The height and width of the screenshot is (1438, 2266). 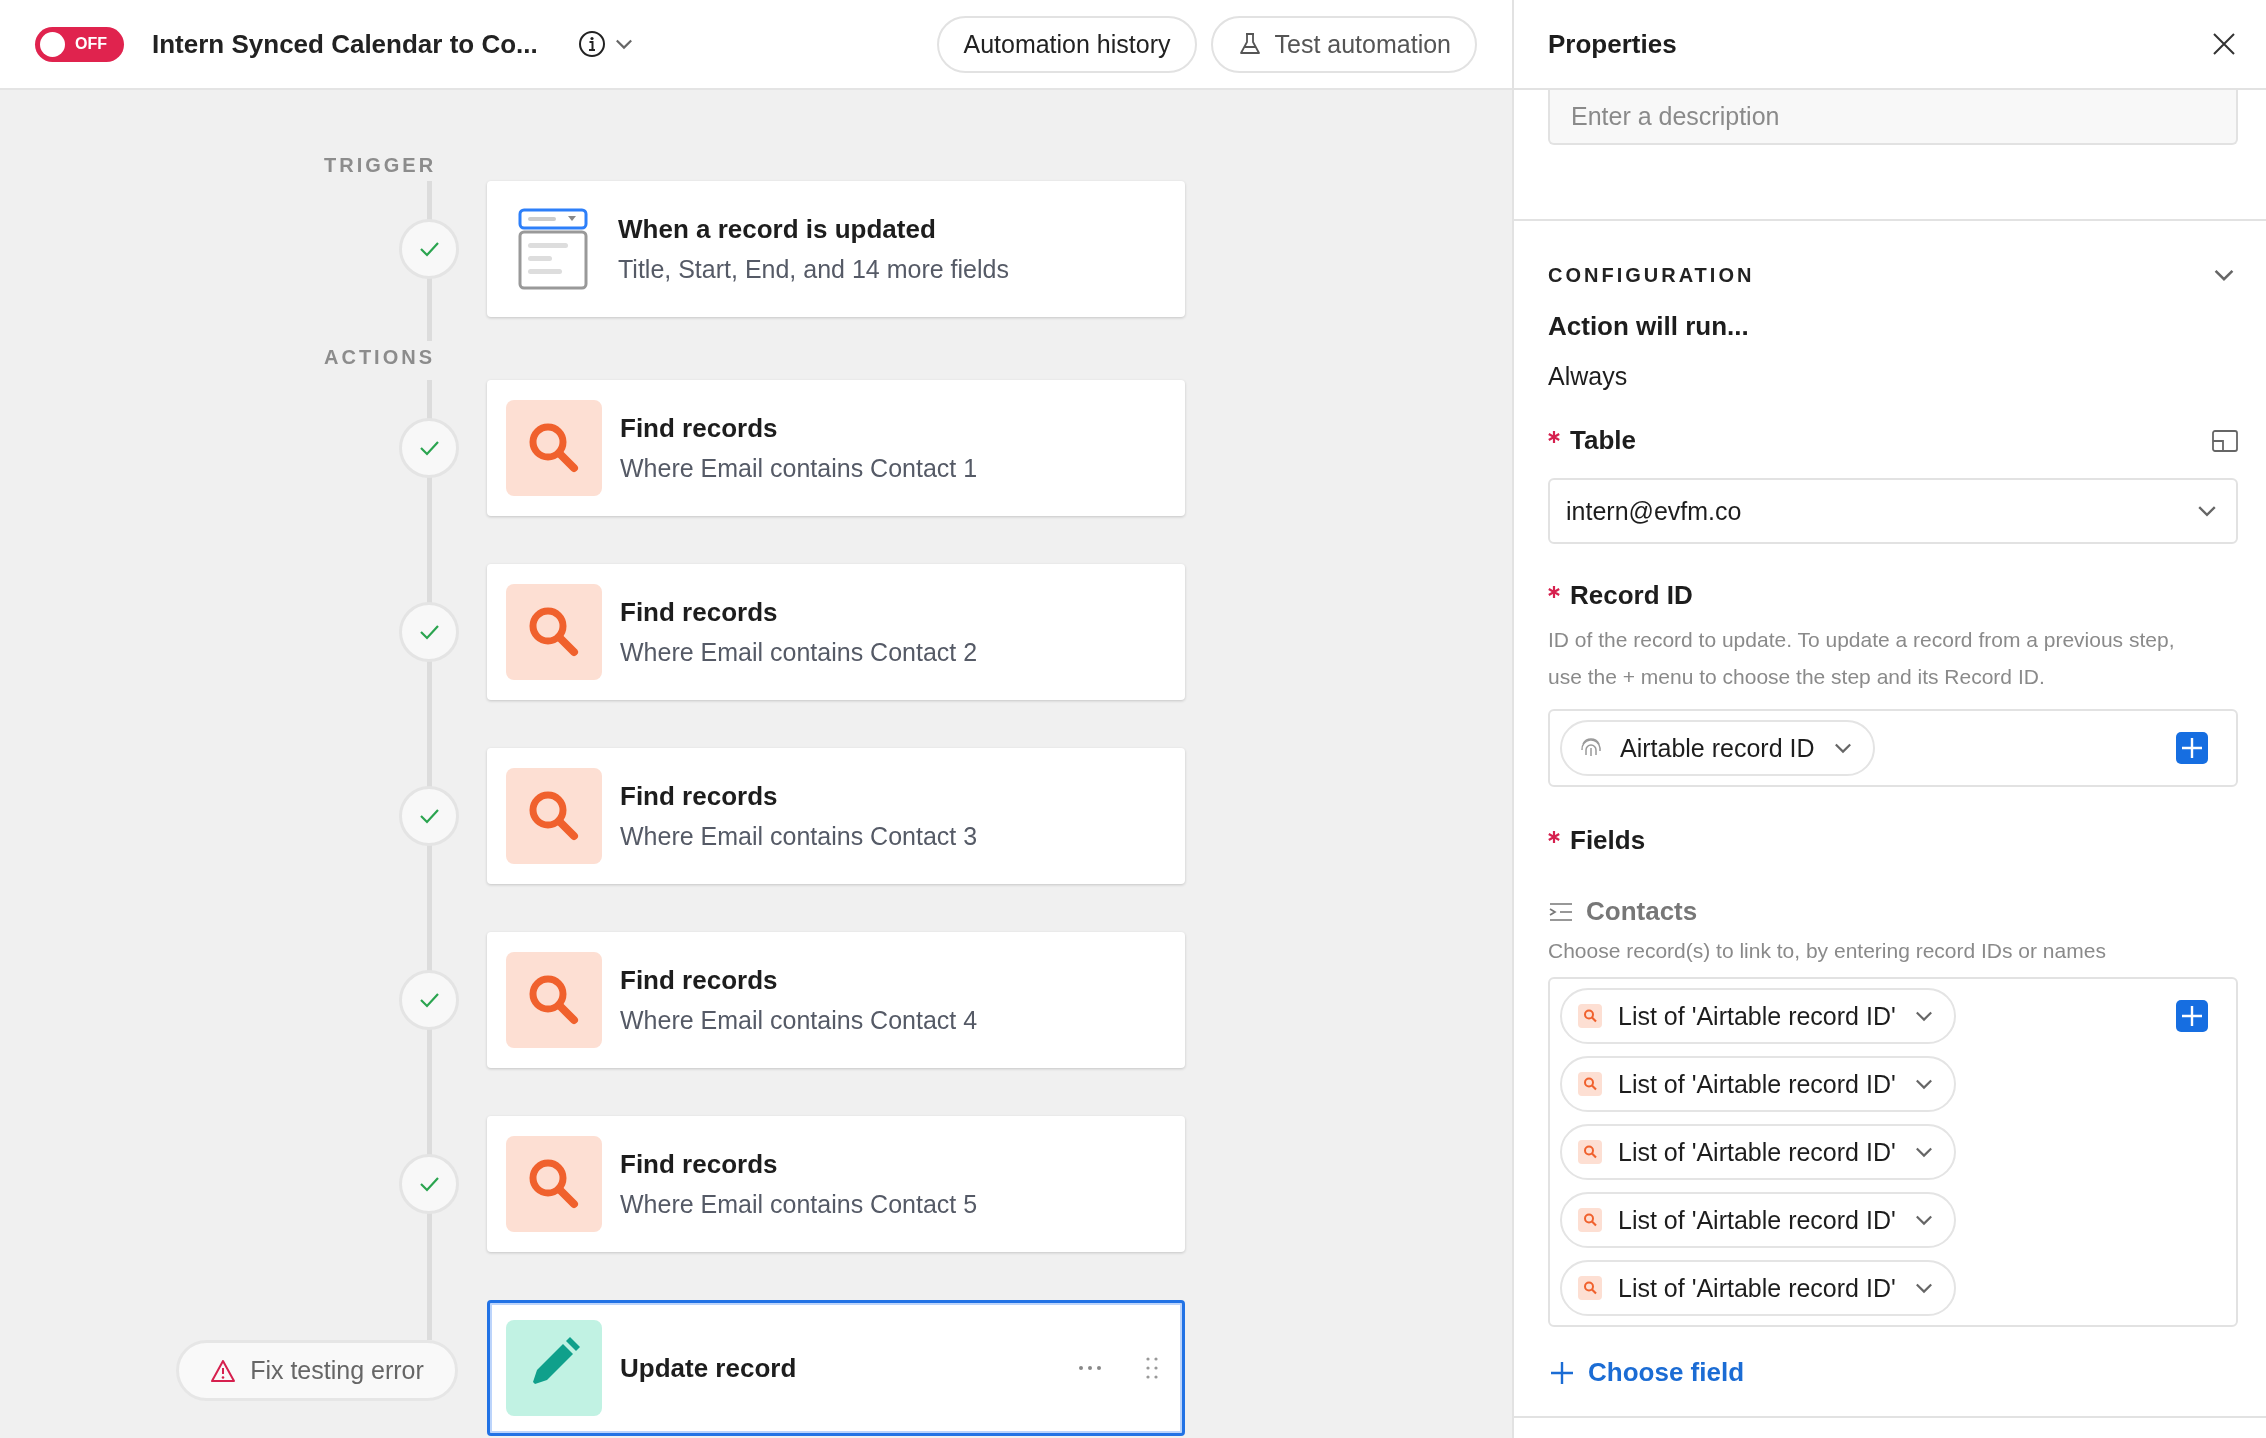 What do you see at coordinates (1893, 748) in the screenshot?
I see `token-field: Airtable record ID` at bounding box center [1893, 748].